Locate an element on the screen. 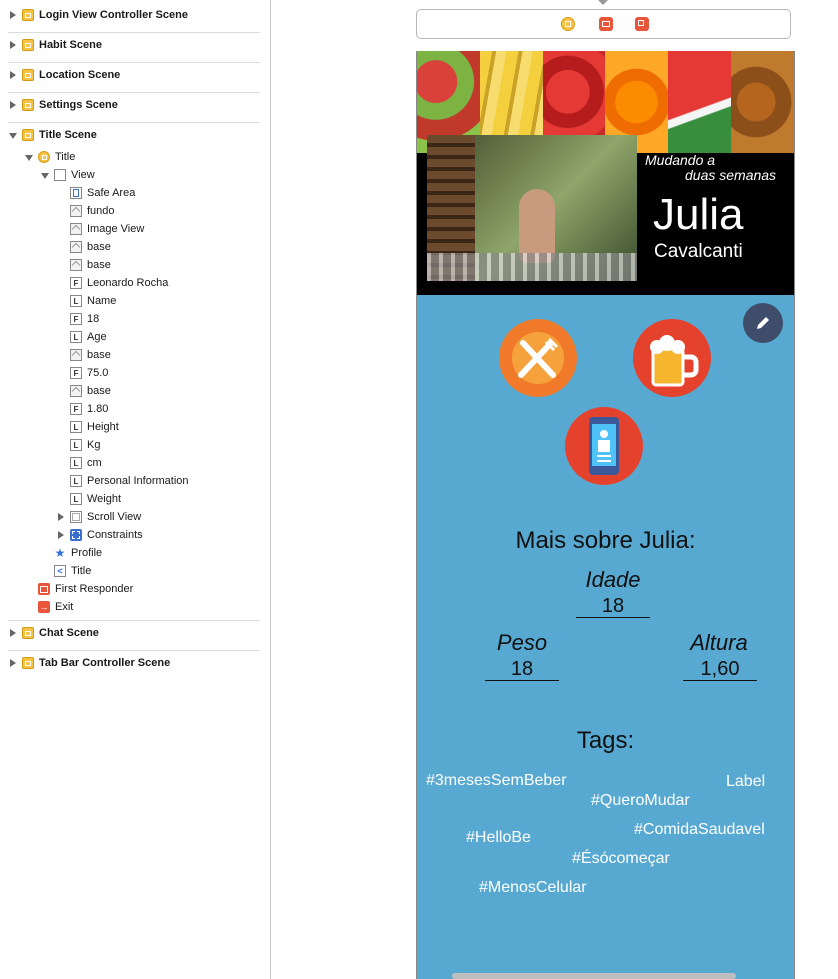 Image resolution: width=838 pixels, height=979 pixels. height-label: Altura is located at coordinates (719, 642).